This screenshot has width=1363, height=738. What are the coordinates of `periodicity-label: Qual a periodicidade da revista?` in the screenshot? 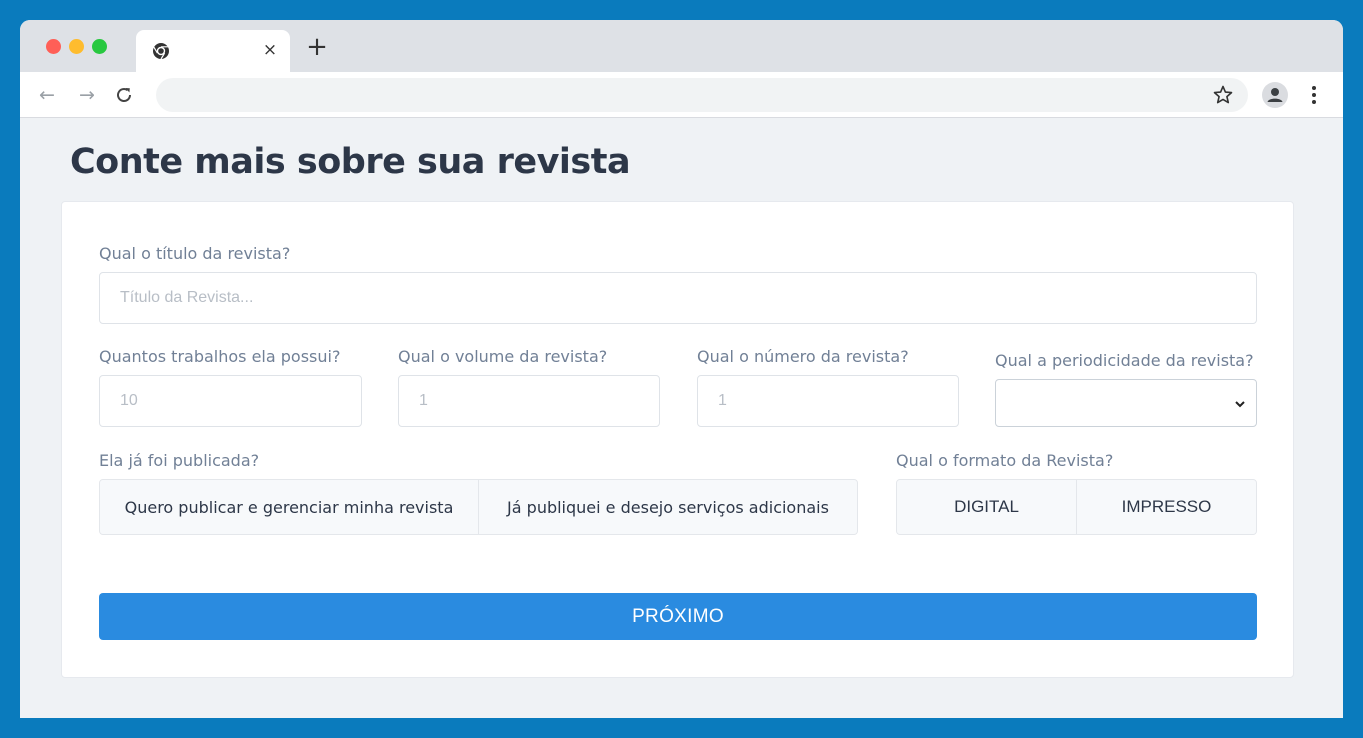 It's located at (1124, 360).